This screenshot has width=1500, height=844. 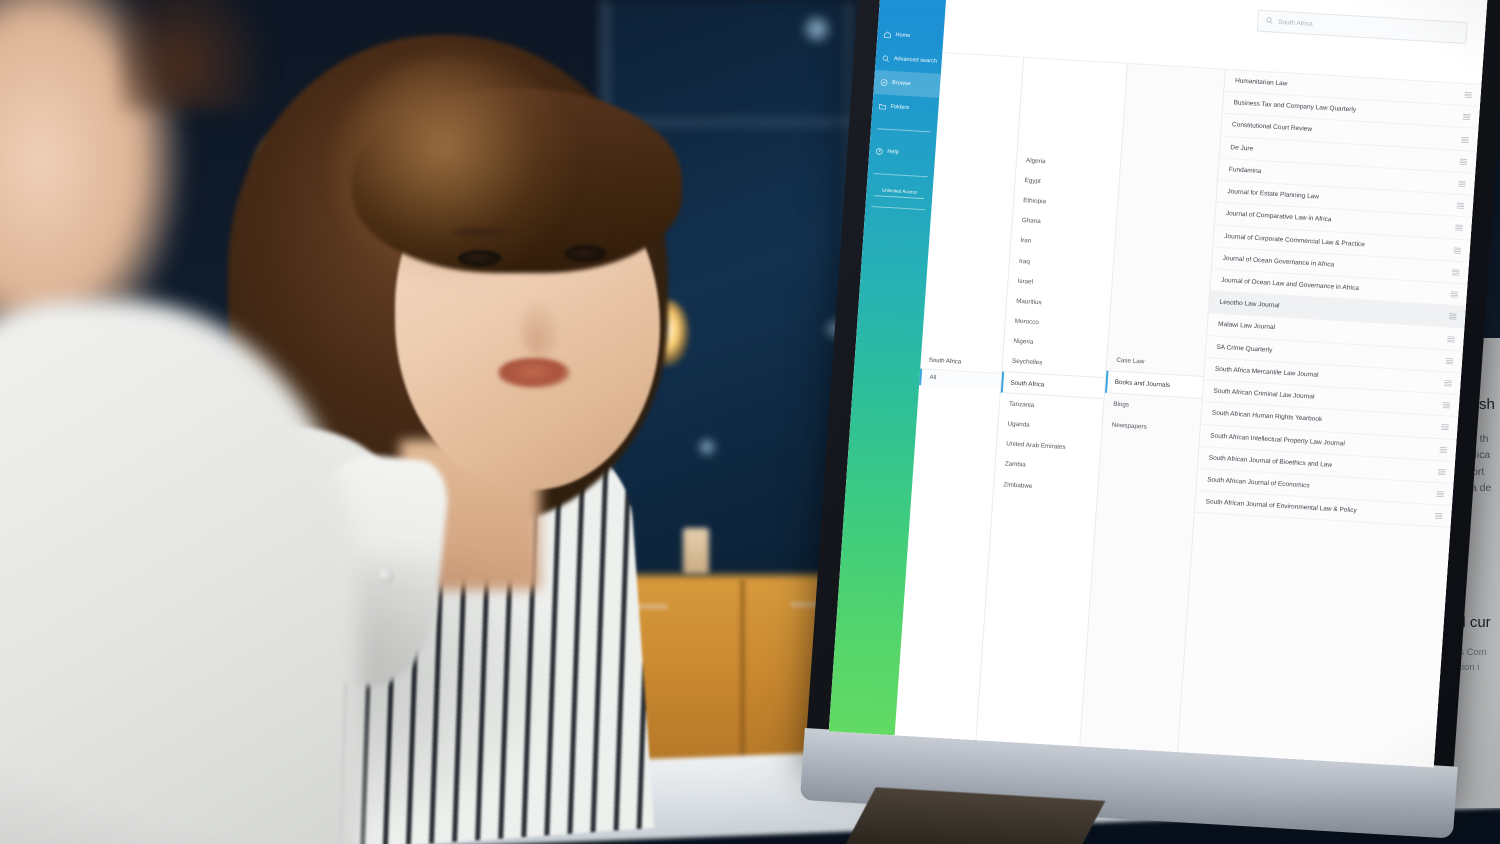 I want to click on journal-title: Business Tax and Company Law Quarterly, so click(x=1295, y=106).